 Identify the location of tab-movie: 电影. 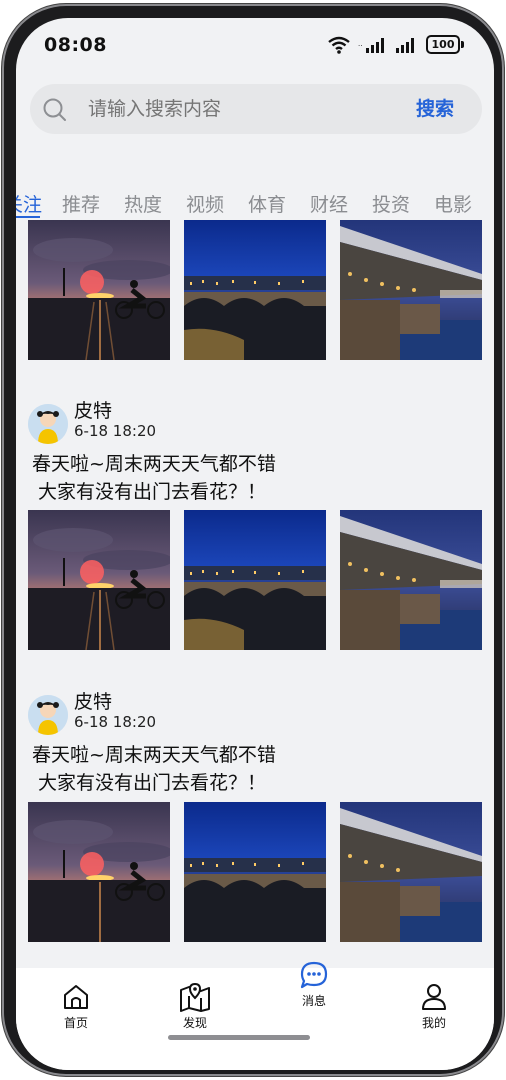
(453, 203).